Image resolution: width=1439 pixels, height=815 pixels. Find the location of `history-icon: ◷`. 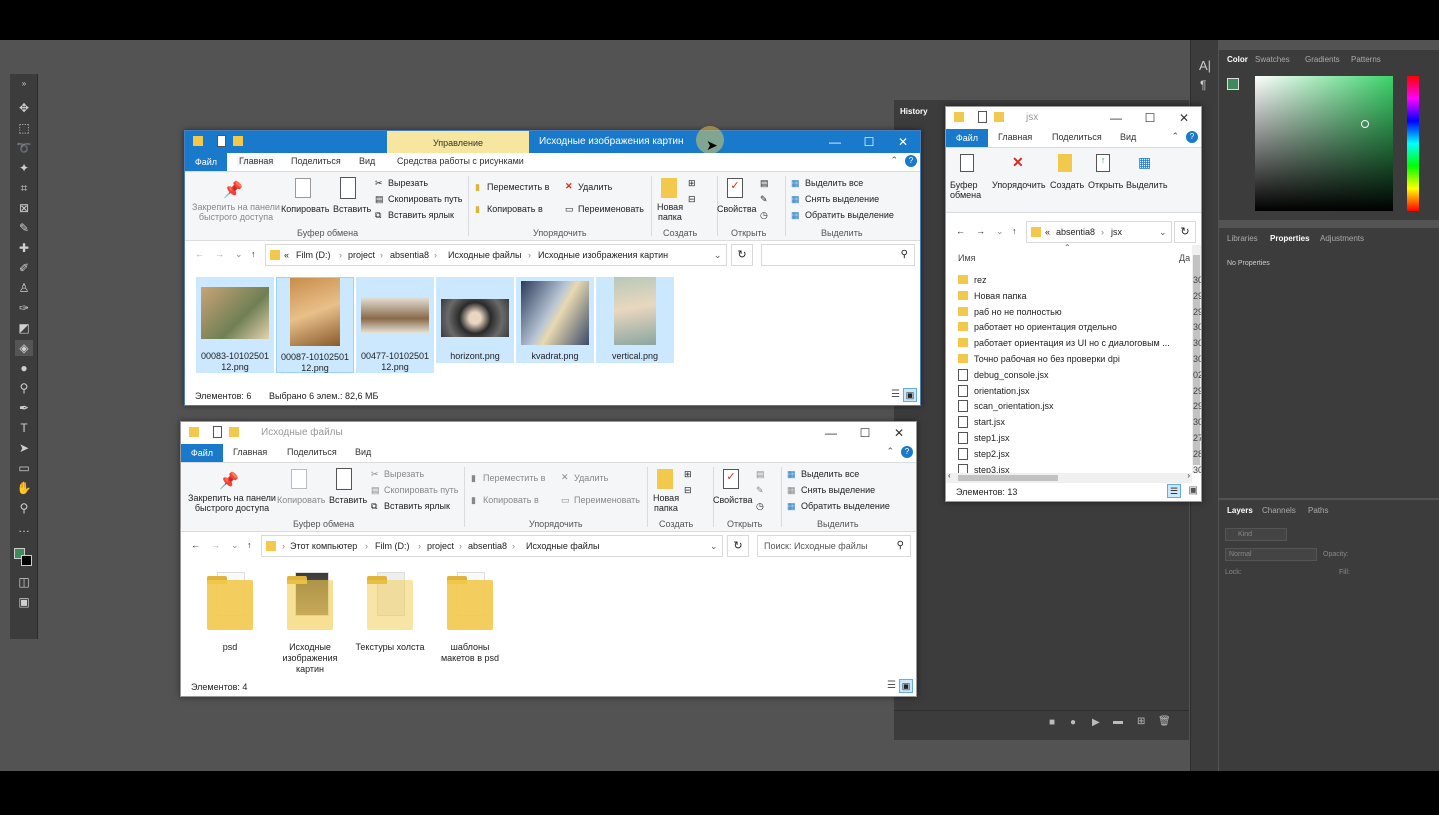

history-icon: ◷ is located at coordinates (764, 215).